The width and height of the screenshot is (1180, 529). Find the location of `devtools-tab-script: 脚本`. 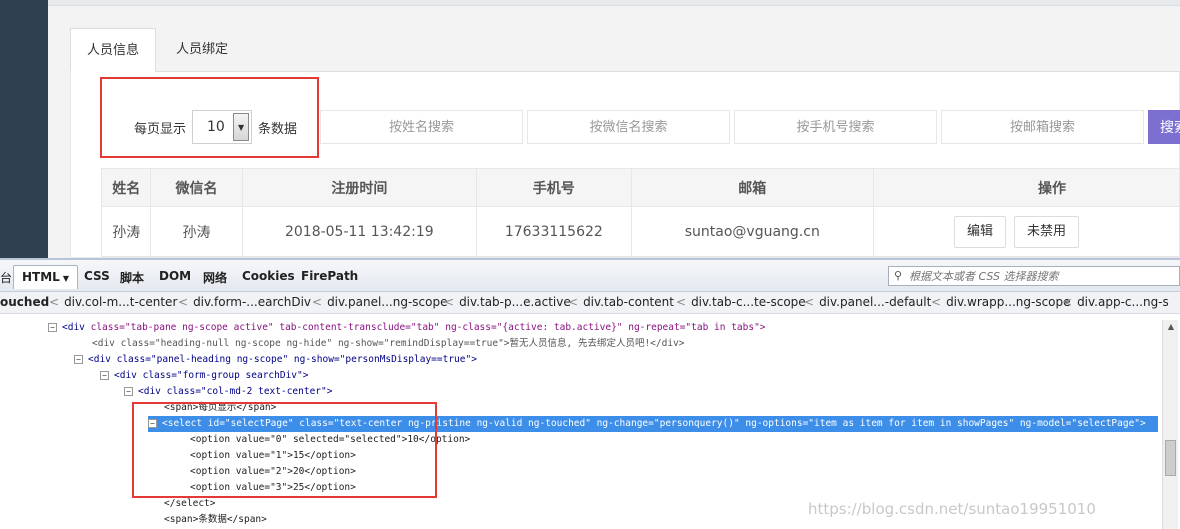

devtools-tab-script: 脚本 is located at coordinates (132, 277).